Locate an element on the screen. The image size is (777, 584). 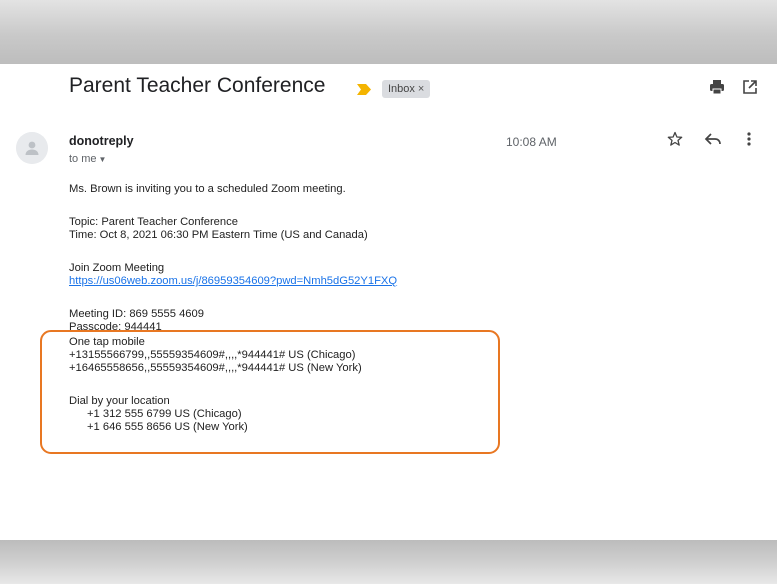
email-subject: Parent Teacher Conference is located at coordinates (197, 85).